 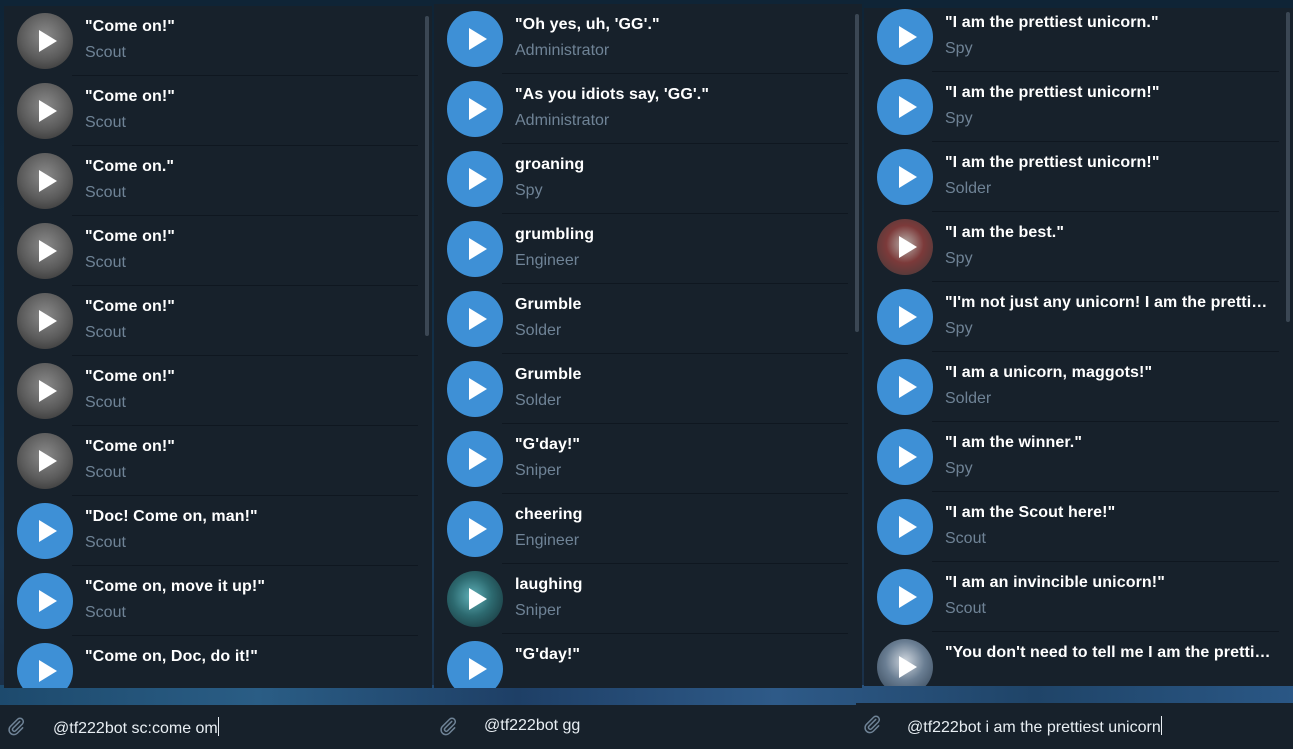 I want to click on result-item: "Come on, move it up!" Scout, so click(x=211, y=601).